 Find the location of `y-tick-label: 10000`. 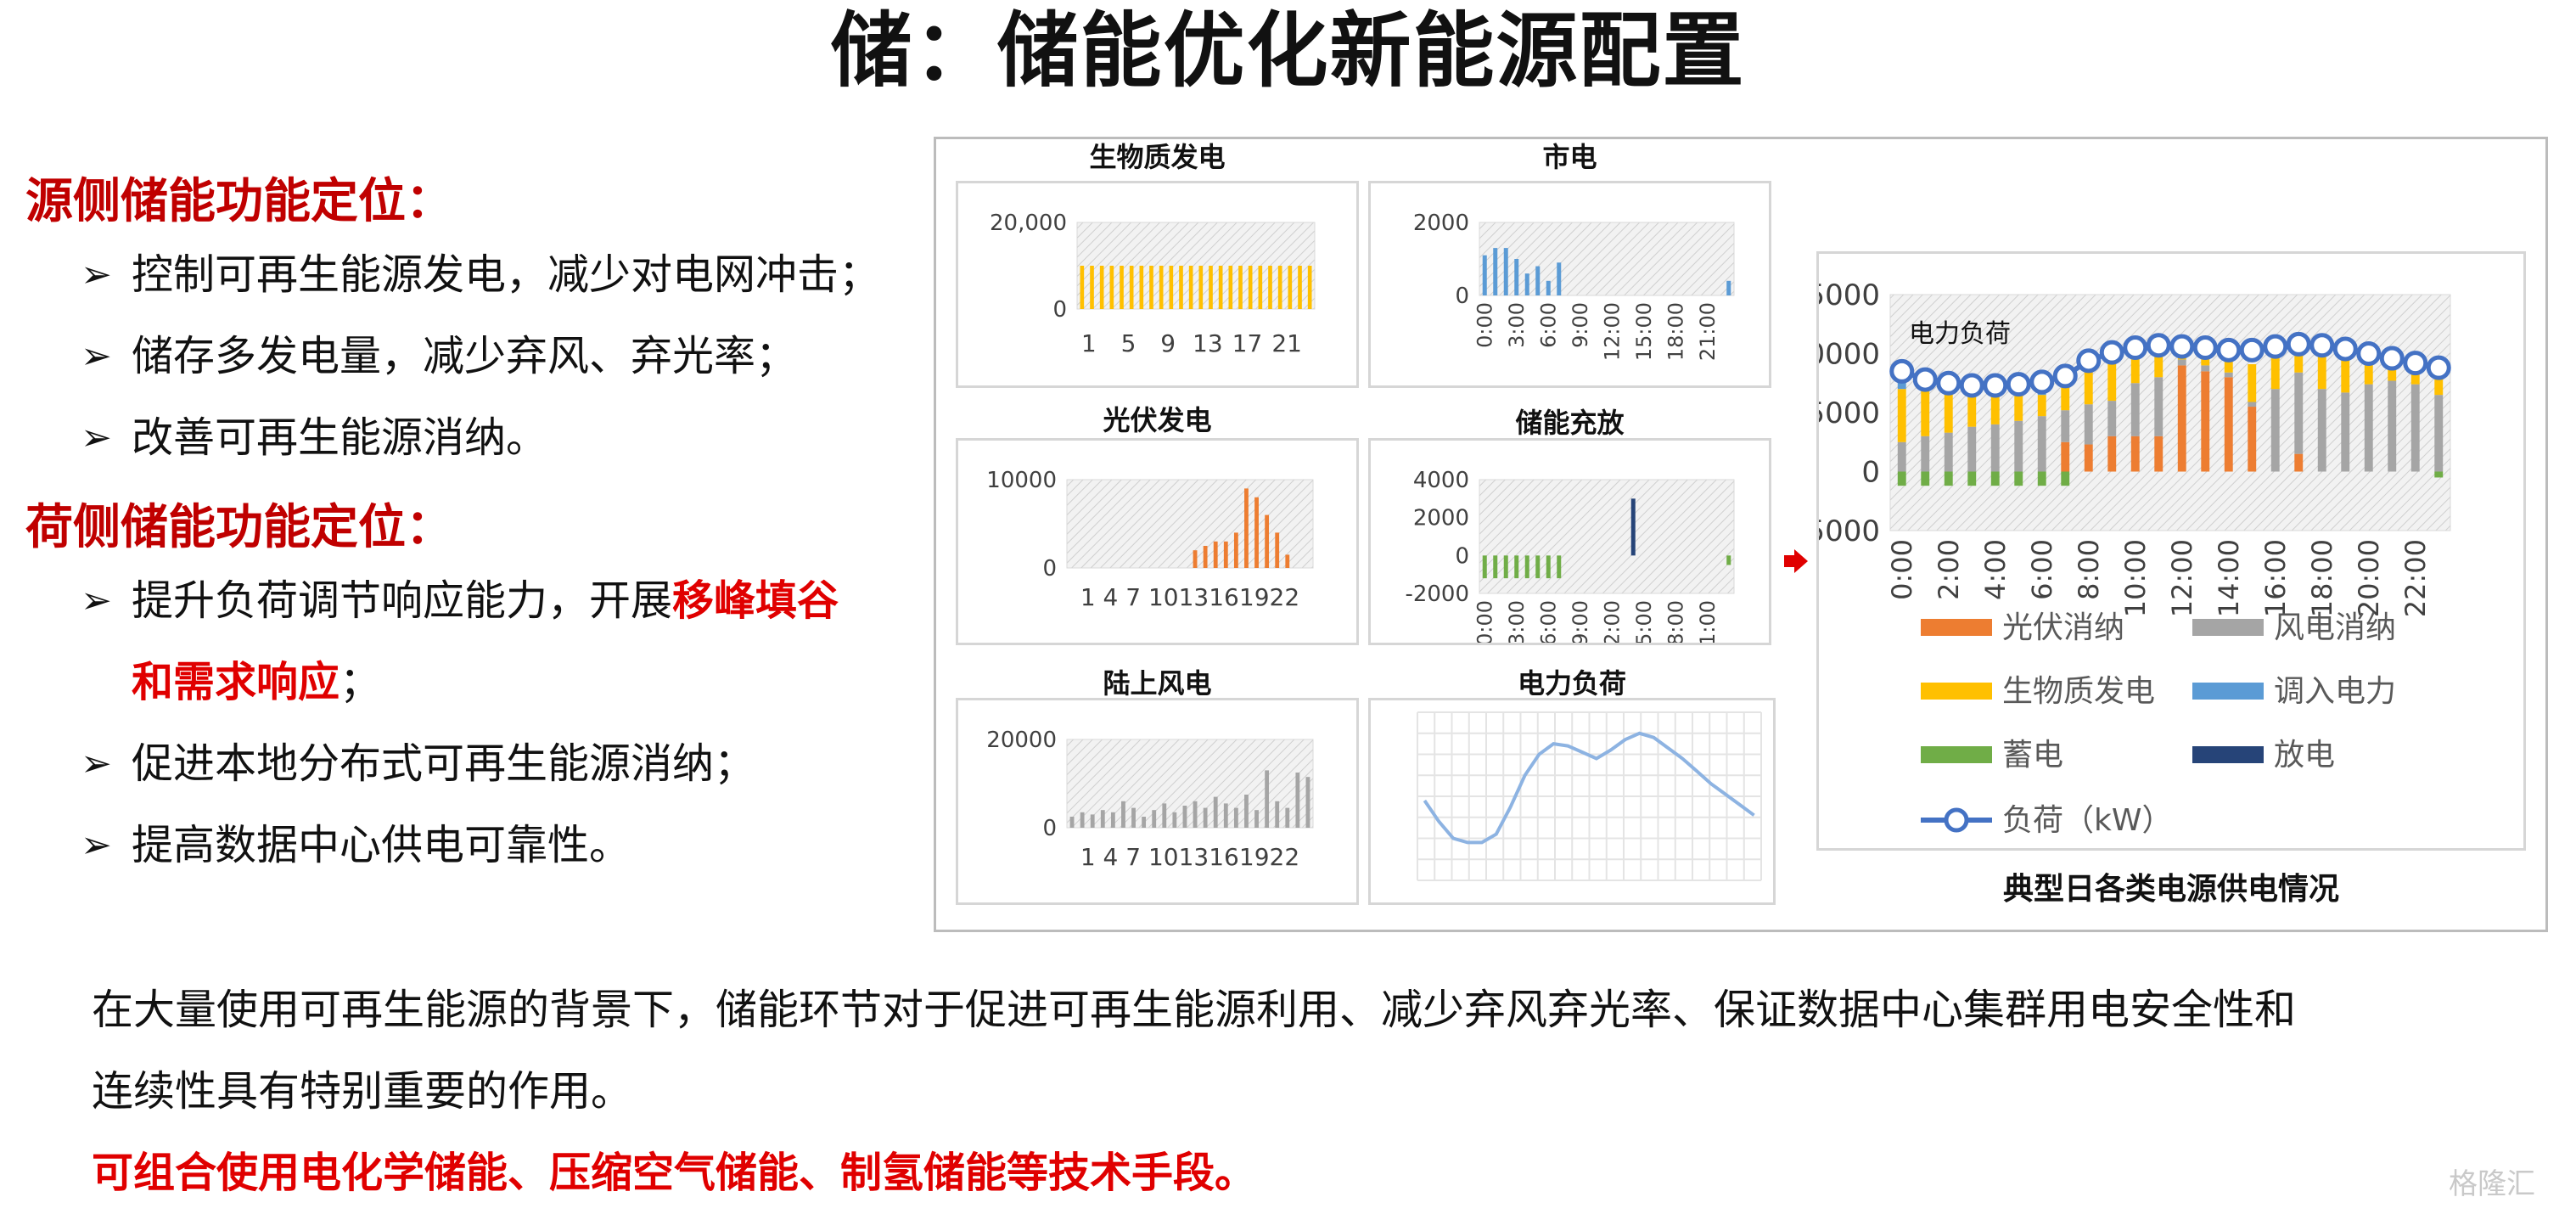

y-tick-label: 10000 is located at coordinates (1849, 355).